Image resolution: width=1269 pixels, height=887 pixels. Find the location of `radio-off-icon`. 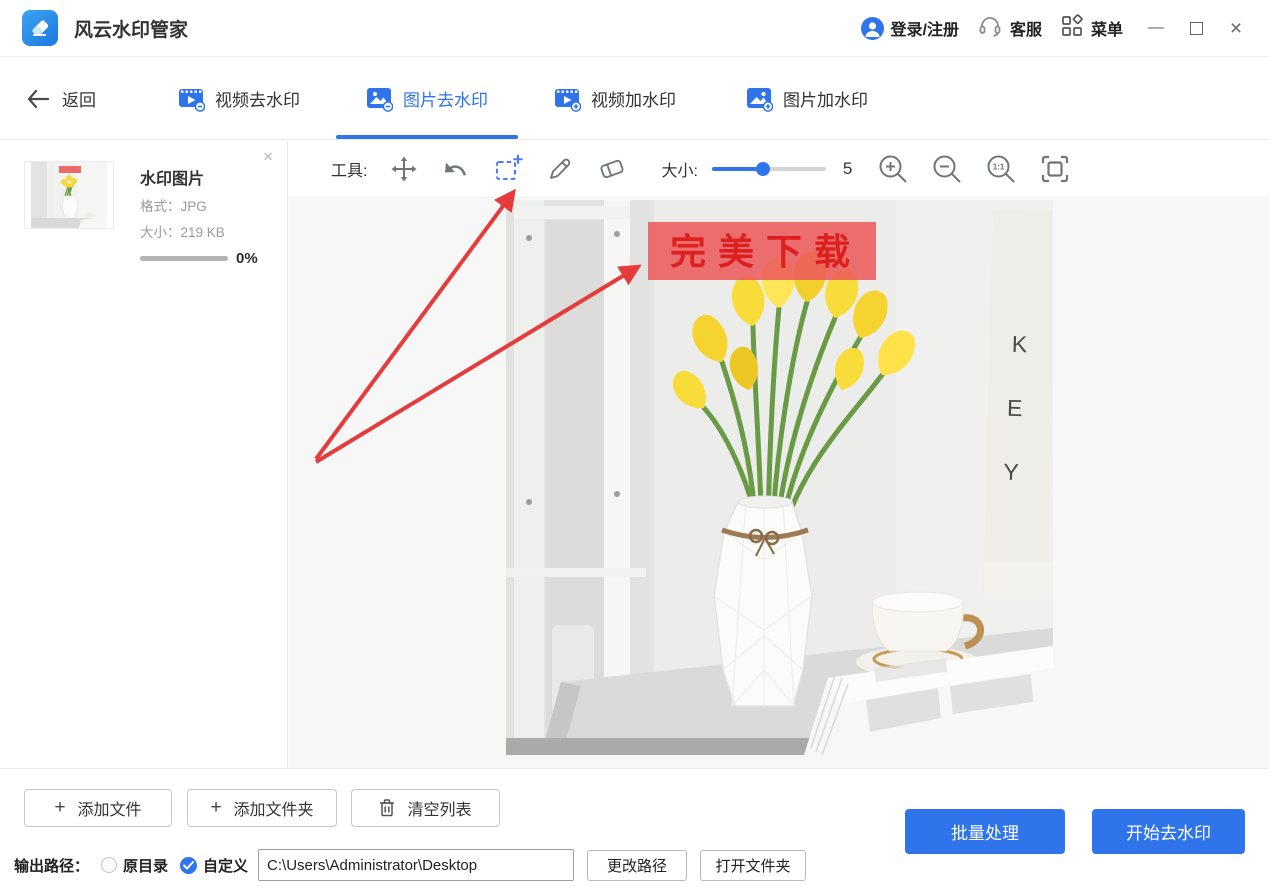

radio-off-icon is located at coordinates (109, 865).